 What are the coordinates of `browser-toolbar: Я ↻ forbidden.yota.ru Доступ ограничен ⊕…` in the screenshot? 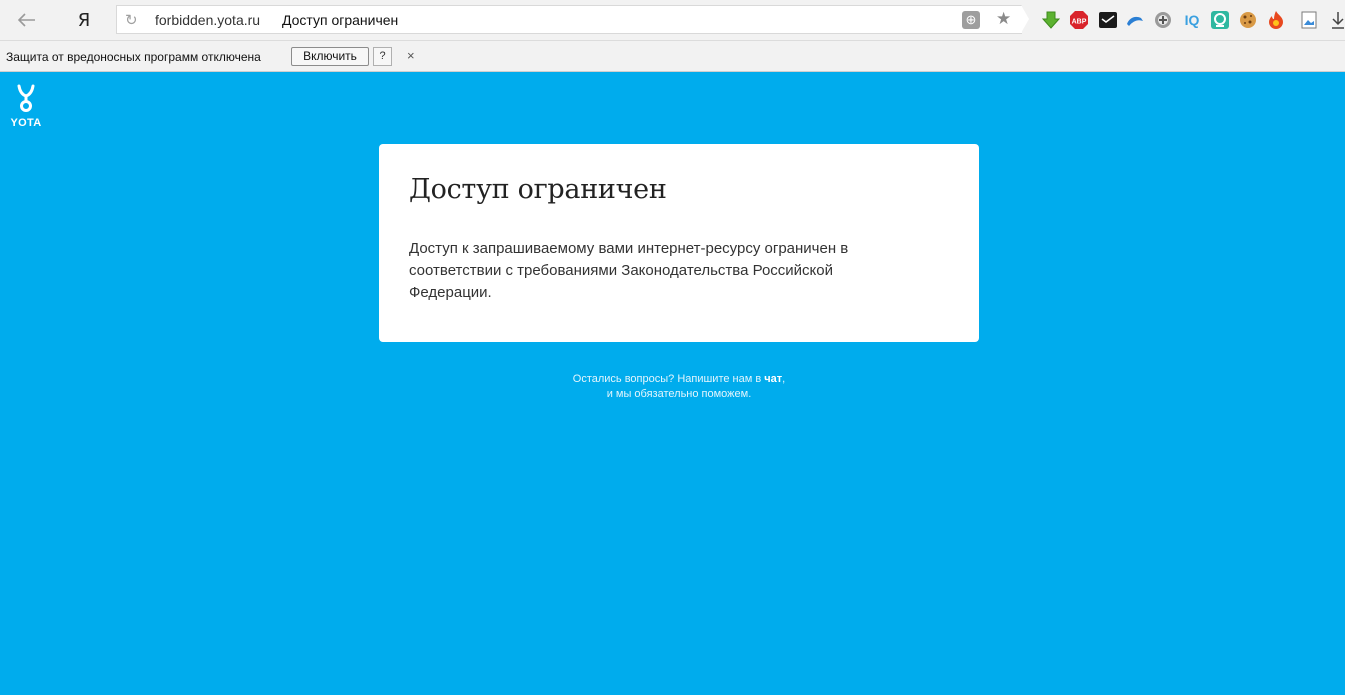 It's located at (672, 20).